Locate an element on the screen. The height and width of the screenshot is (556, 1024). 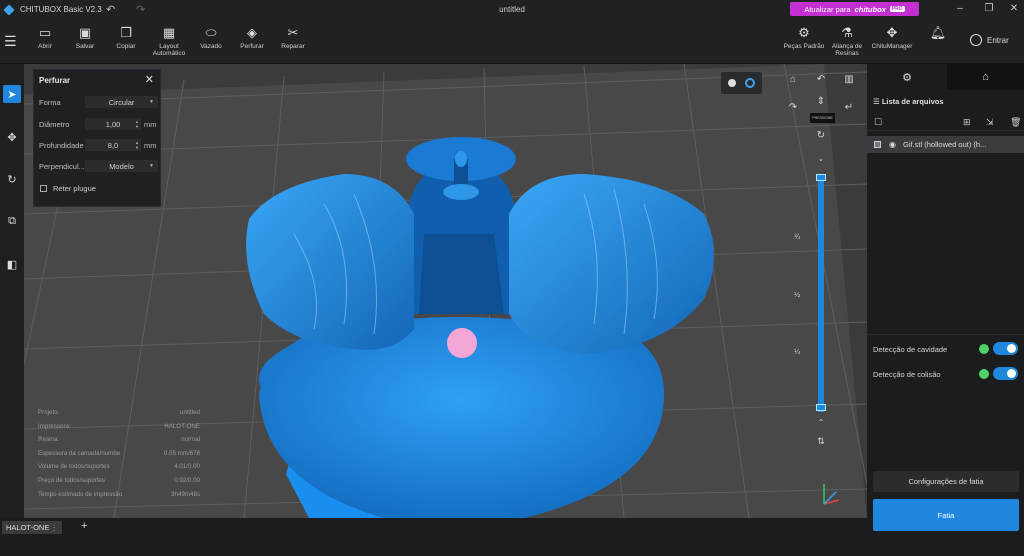
home-view-icon: ⌂ is located at coordinates (793, 79).